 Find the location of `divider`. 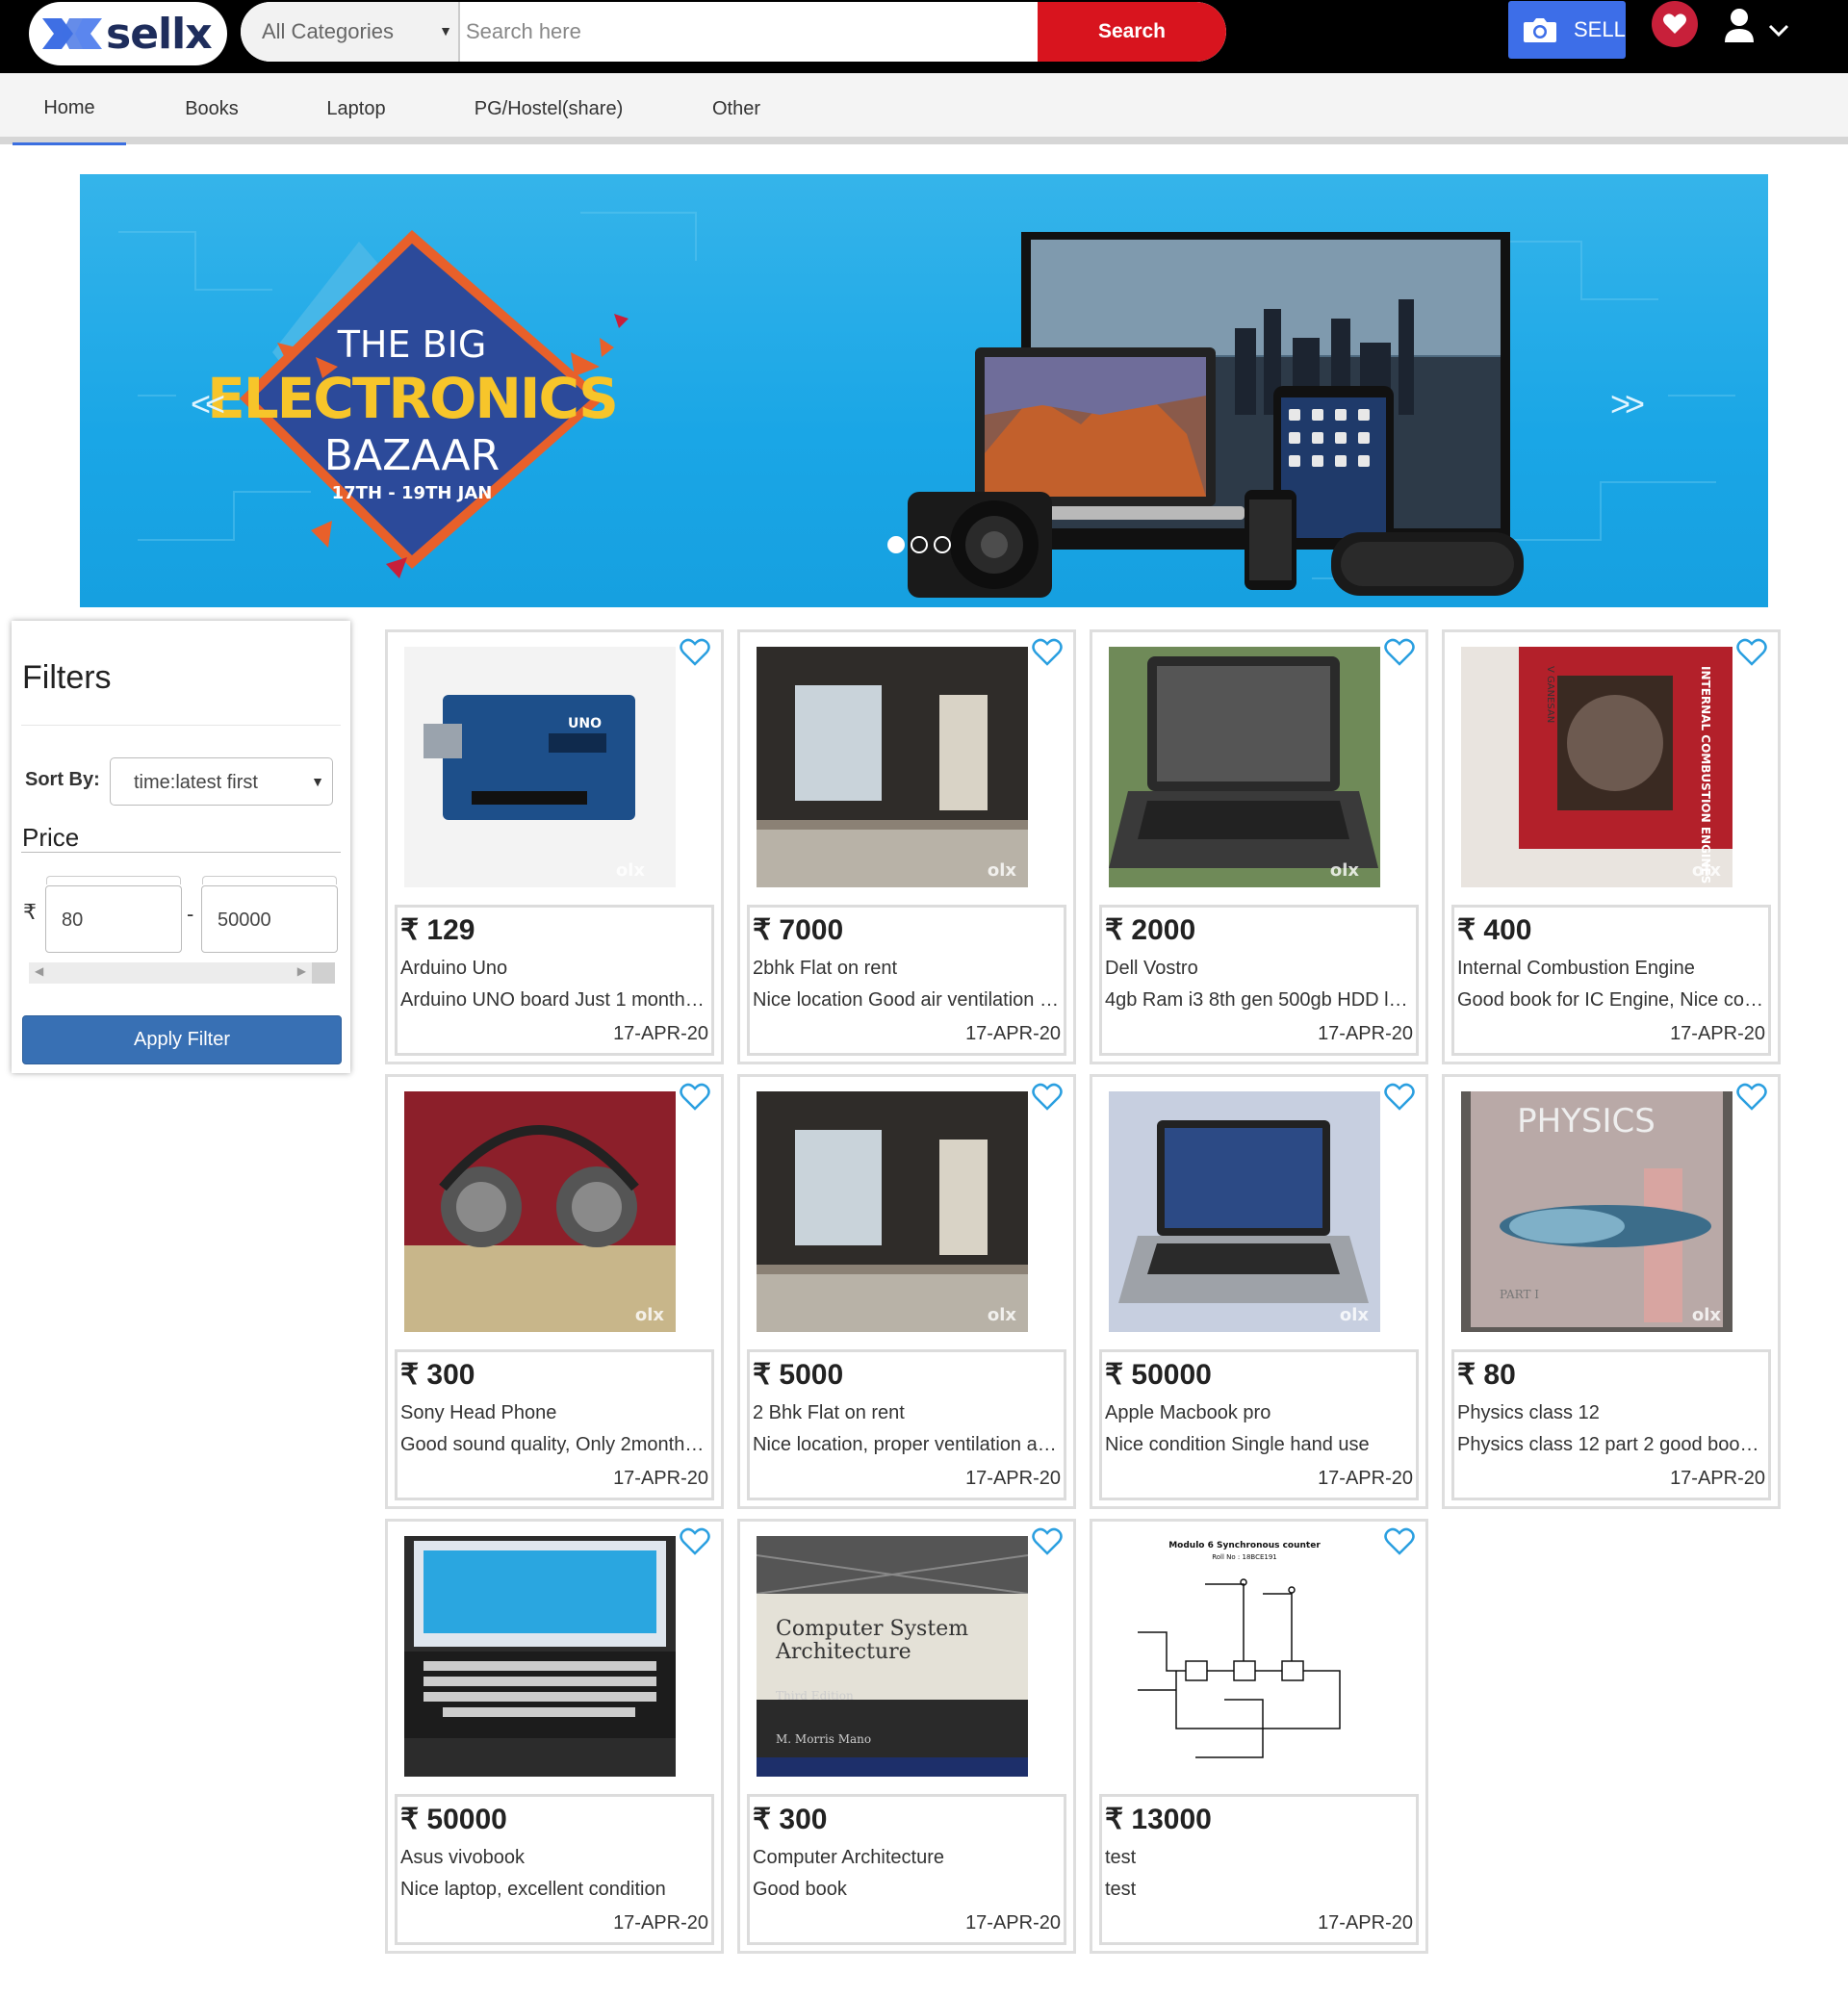

divider is located at coordinates (181, 852).